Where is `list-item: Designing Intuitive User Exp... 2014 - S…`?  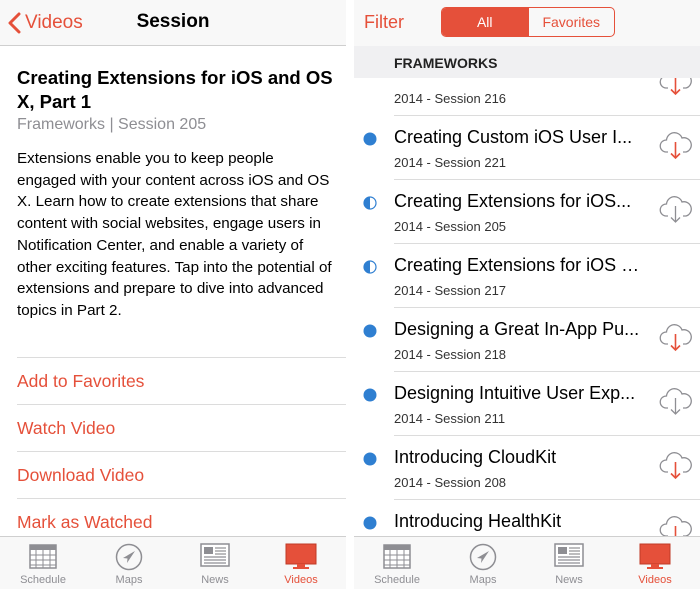 list-item: Designing Intuitive User Exp... 2014 - S… is located at coordinates (527, 404).